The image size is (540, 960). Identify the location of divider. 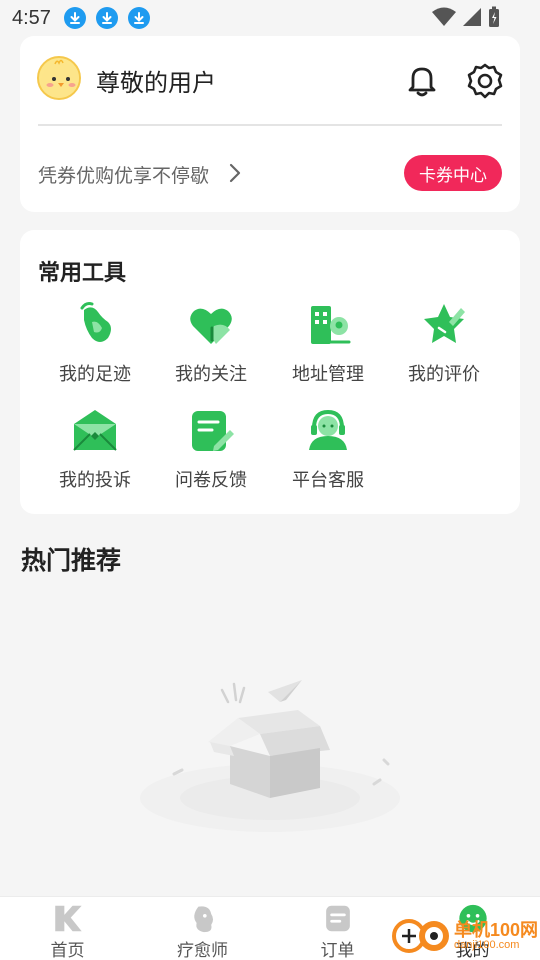
(270, 125).